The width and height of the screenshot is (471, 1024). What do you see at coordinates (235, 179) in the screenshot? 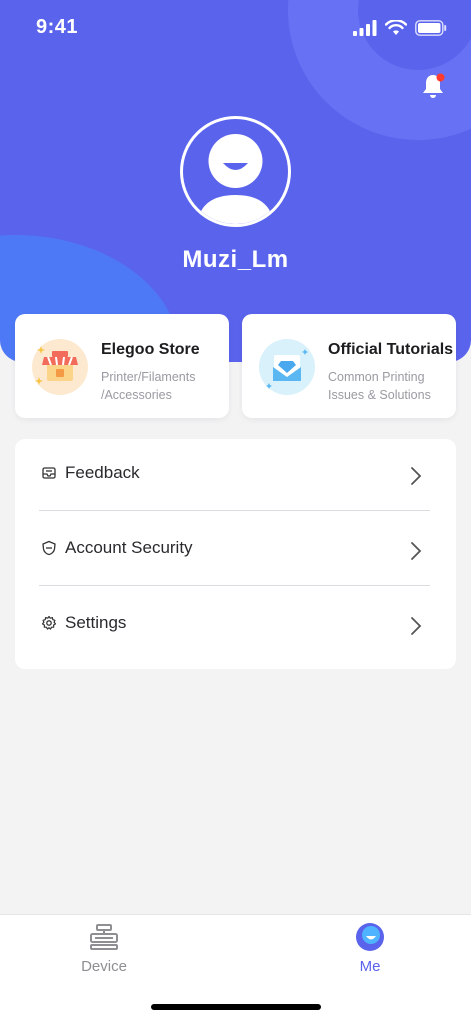
I see `default-avatar-icon` at bounding box center [235, 179].